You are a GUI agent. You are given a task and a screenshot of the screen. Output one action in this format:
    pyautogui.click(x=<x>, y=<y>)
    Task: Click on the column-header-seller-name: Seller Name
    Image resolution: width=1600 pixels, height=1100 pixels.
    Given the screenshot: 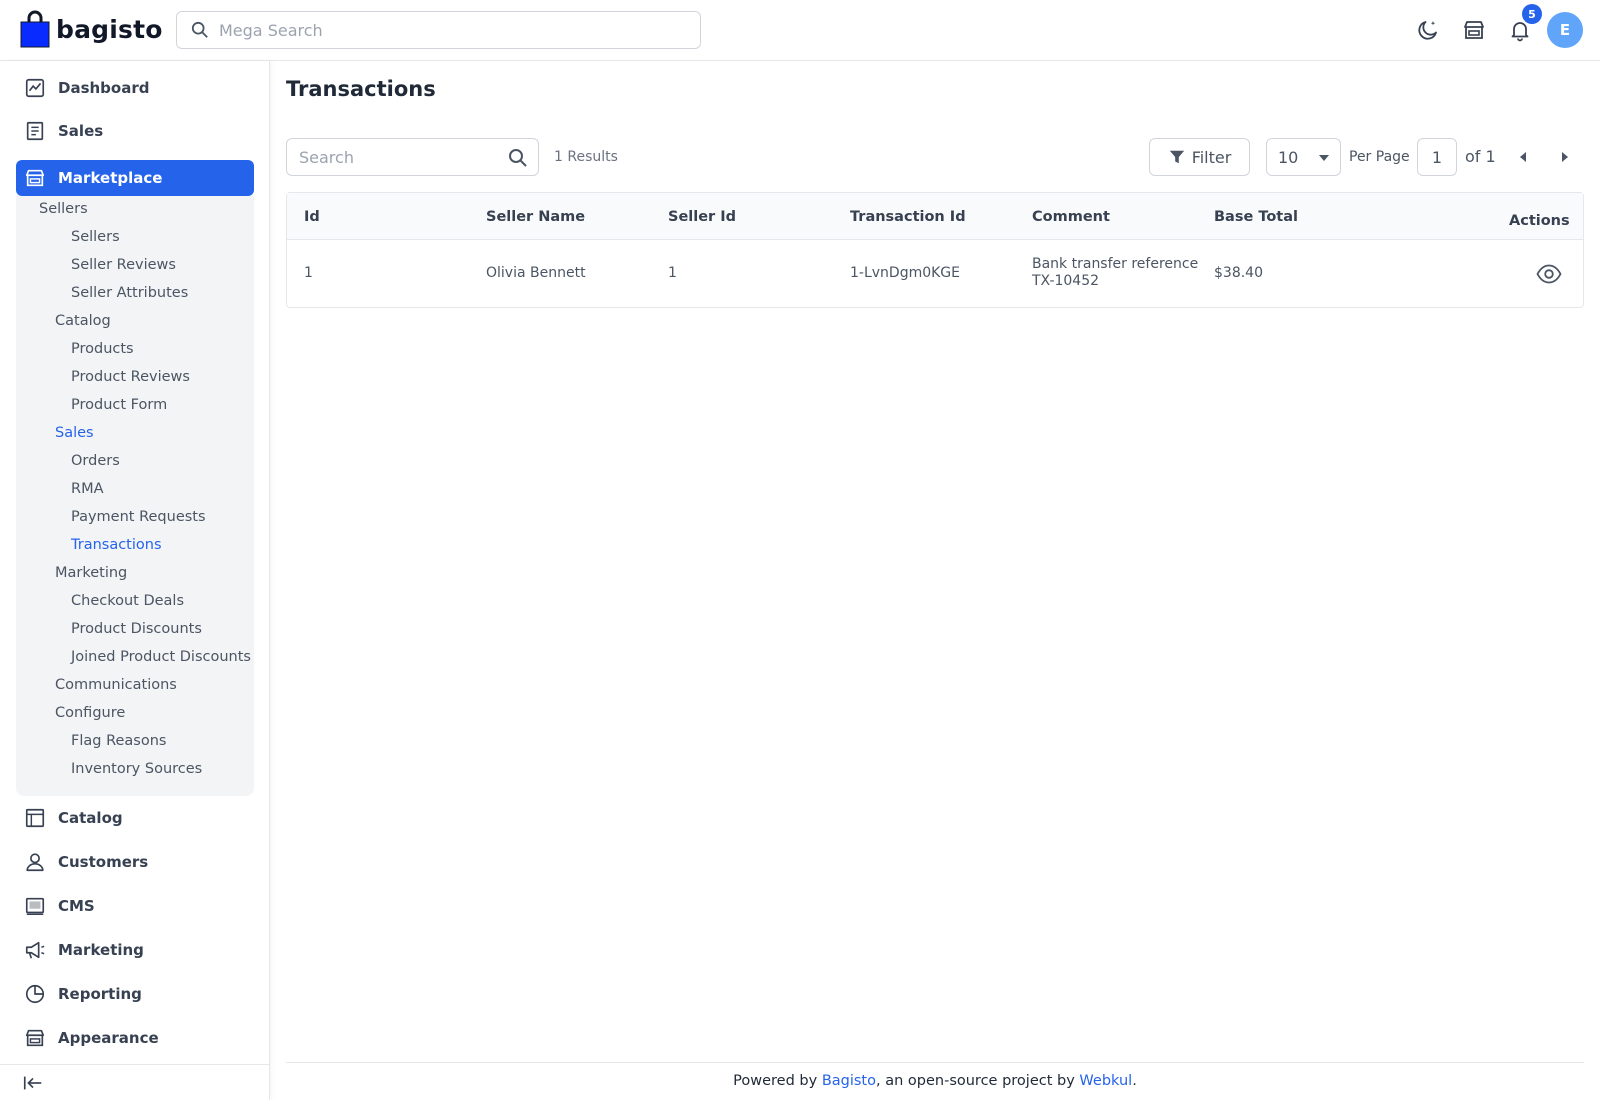 What is the action you would take?
    pyautogui.click(x=535, y=217)
    